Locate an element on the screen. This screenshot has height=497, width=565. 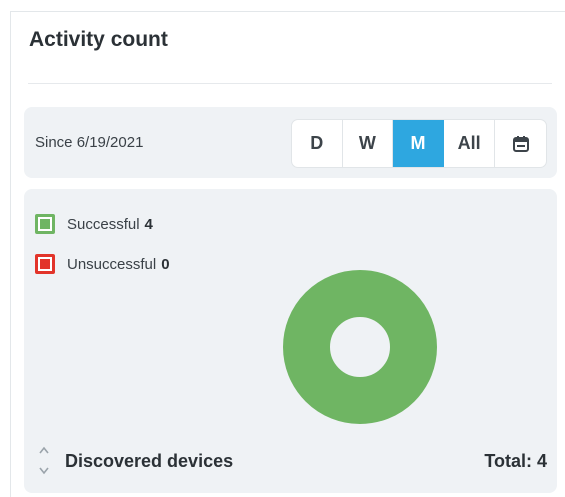
total-count: Total: 4 is located at coordinates (515, 461).